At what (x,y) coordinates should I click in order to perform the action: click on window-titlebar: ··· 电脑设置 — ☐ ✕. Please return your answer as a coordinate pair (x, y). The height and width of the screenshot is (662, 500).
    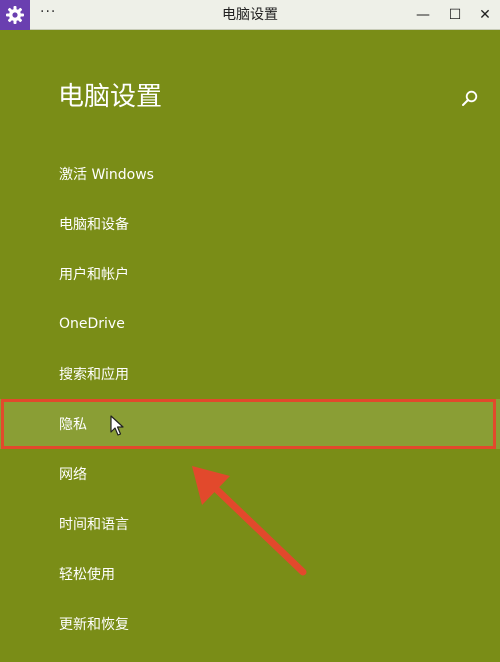
    Looking at the image, I should click on (250, 15).